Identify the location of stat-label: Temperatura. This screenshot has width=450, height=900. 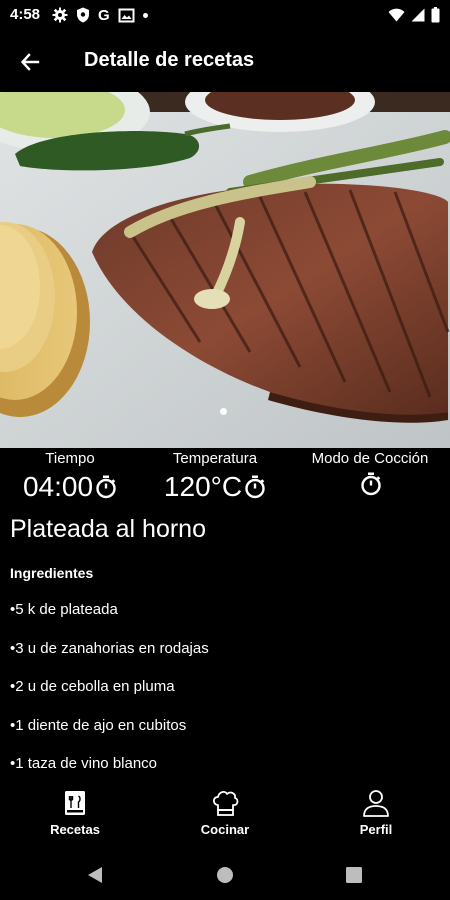
(215, 458).